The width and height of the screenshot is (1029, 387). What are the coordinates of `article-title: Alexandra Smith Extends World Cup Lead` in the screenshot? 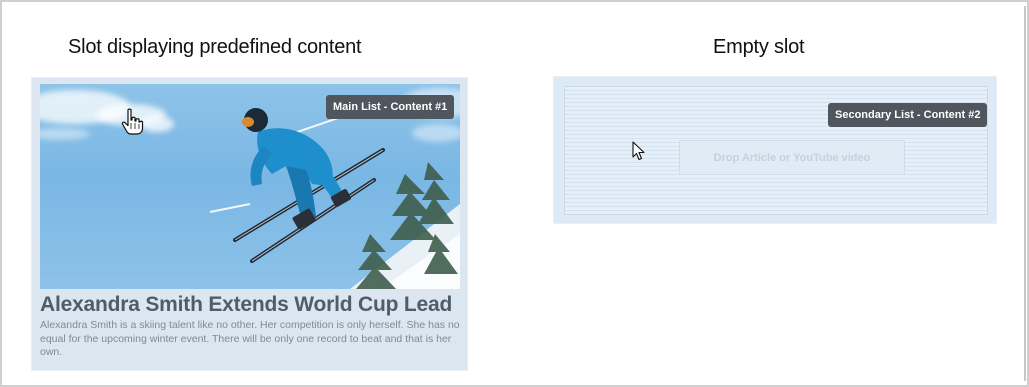 It's located at (246, 305).